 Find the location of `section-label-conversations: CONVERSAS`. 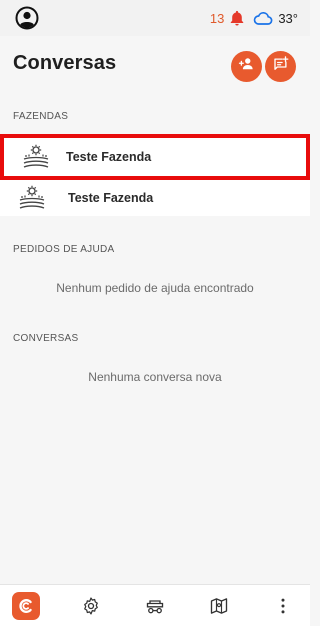

section-label-conversations: CONVERSAS is located at coordinates (46, 338).